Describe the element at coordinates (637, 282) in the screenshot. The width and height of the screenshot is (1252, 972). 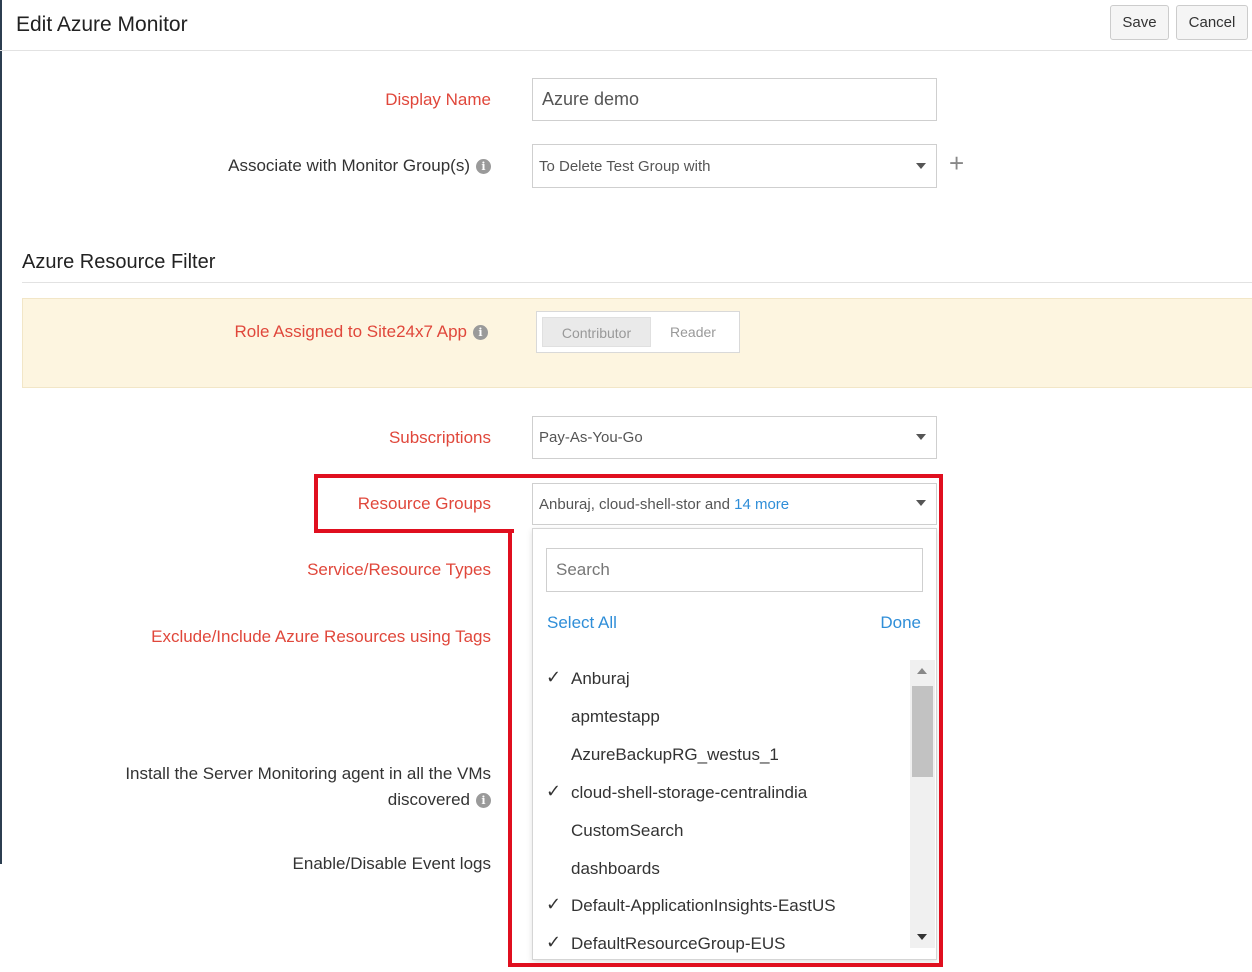
I see `section-divider` at that location.